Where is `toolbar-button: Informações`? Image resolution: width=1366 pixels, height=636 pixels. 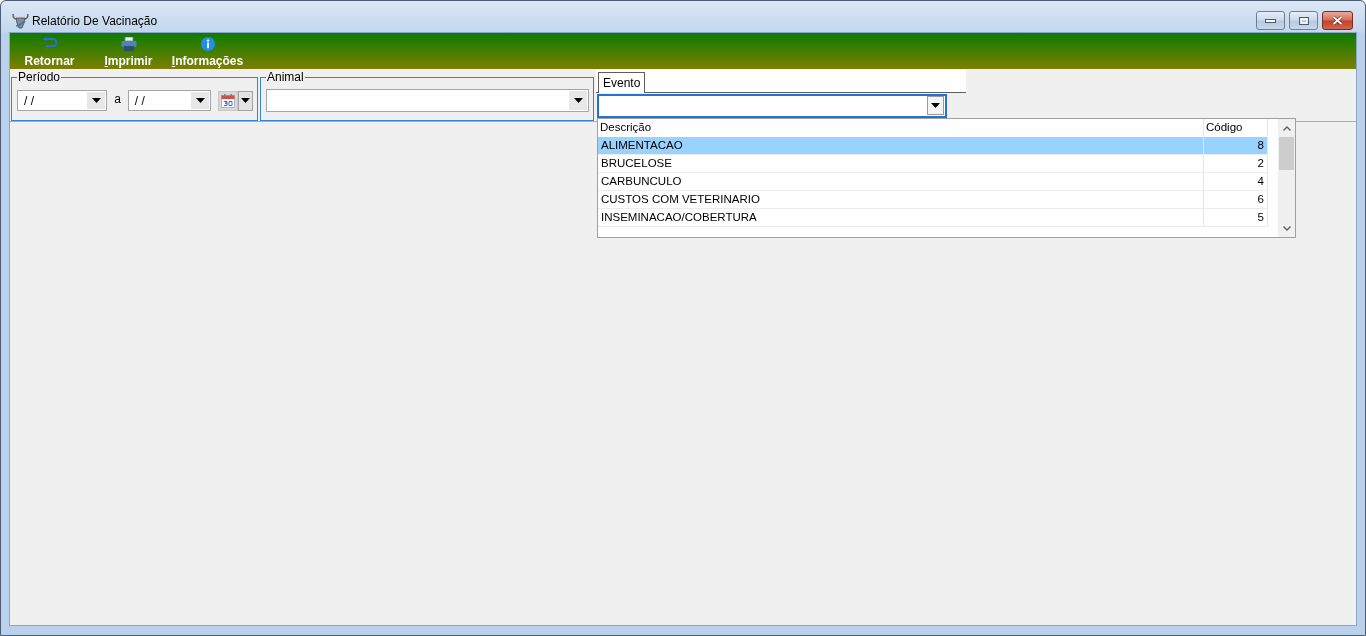
toolbar-button: Informações is located at coordinates (207, 51).